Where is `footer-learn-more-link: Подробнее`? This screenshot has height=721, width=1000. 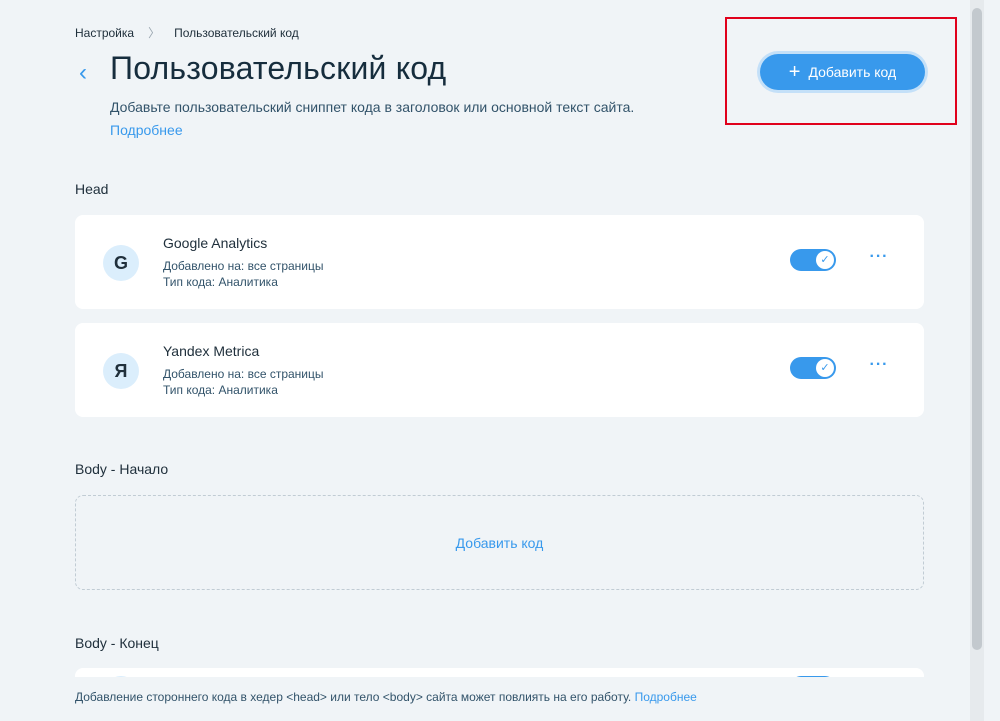
footer-learn-more-link: Подробнее is located at coordinates (666, 697).